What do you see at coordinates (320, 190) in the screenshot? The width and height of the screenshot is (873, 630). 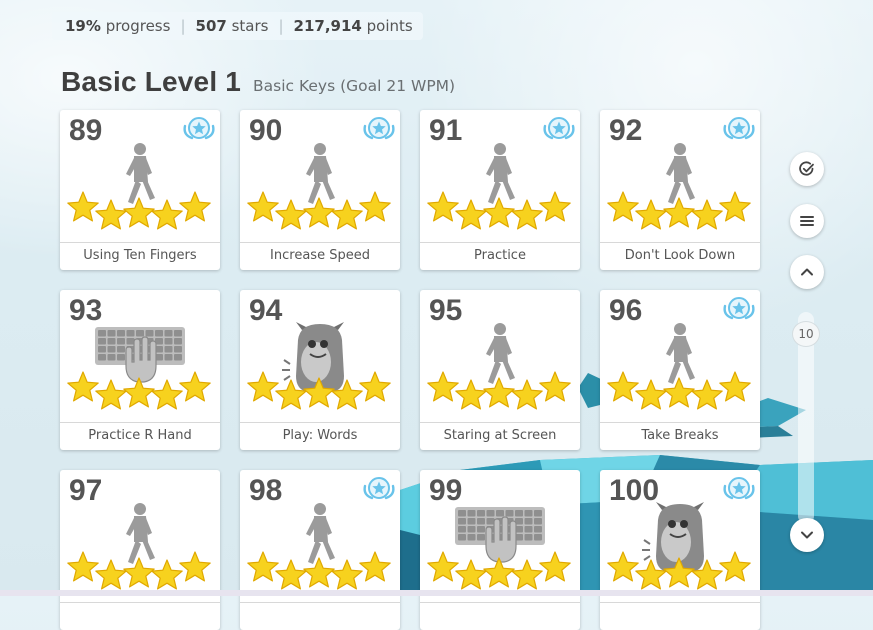 I see `lesson-card: 90 Increase Speed` at bounding box center [320, 190].